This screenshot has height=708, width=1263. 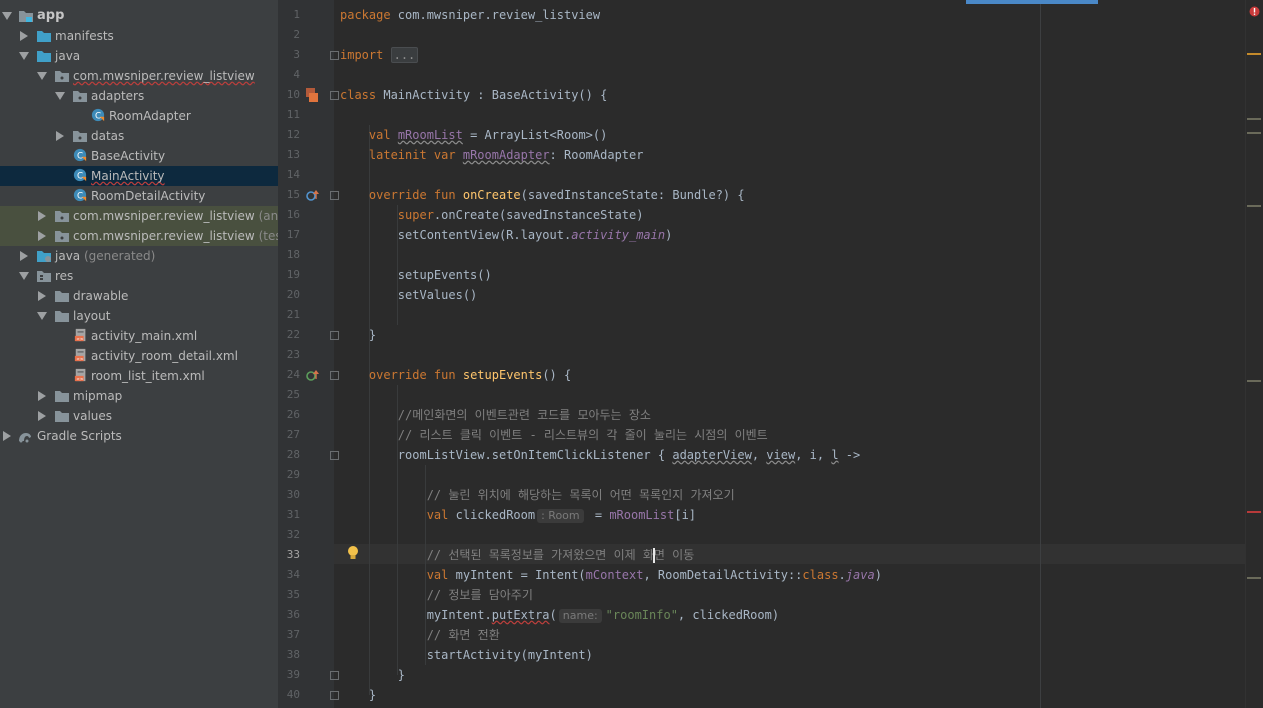 What do you see at coordinates (293, 374) in the screenshot?
I see `line-number: 24` at bounding box center [293, 374].